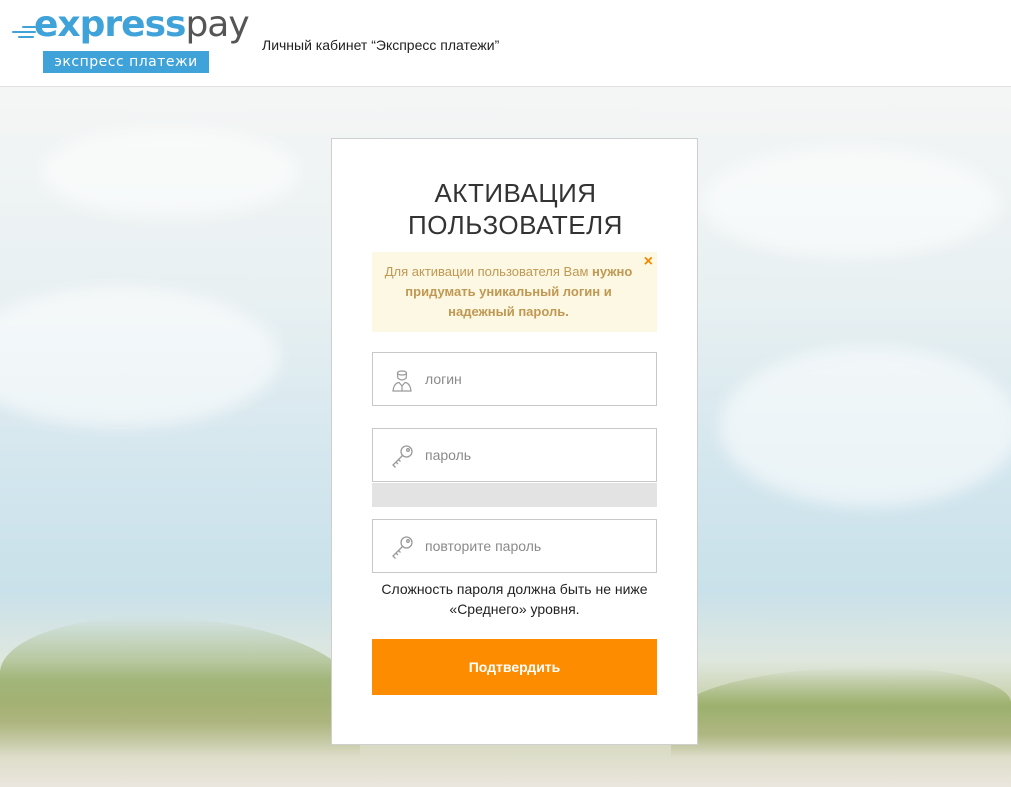  Describe the element at coordinates (126, 62) in the screenshot. I see `logo-subtitle: экспресс платежи` at that location.